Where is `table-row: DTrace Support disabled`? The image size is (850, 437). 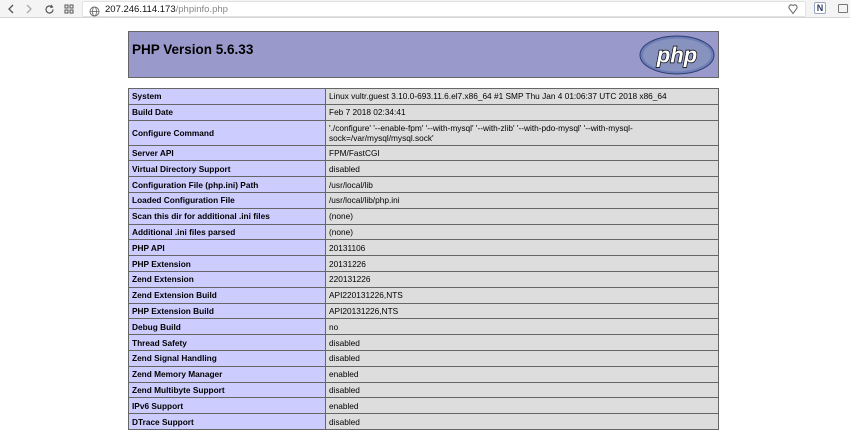 table-row: DTrace Support disabled is located at coordinates (423, 421).